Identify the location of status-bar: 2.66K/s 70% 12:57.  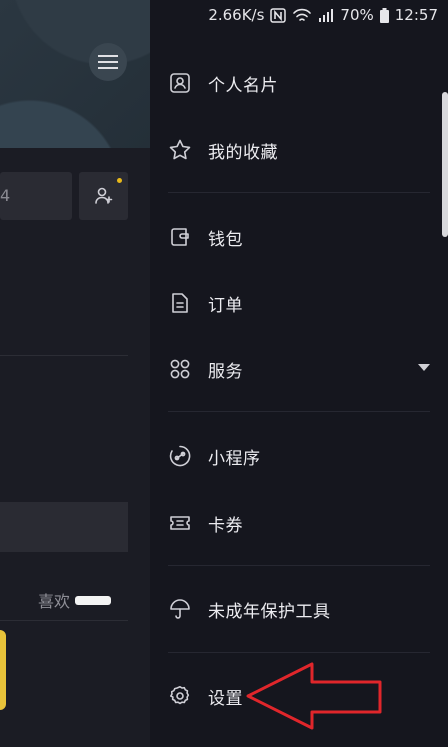
(323, 15).